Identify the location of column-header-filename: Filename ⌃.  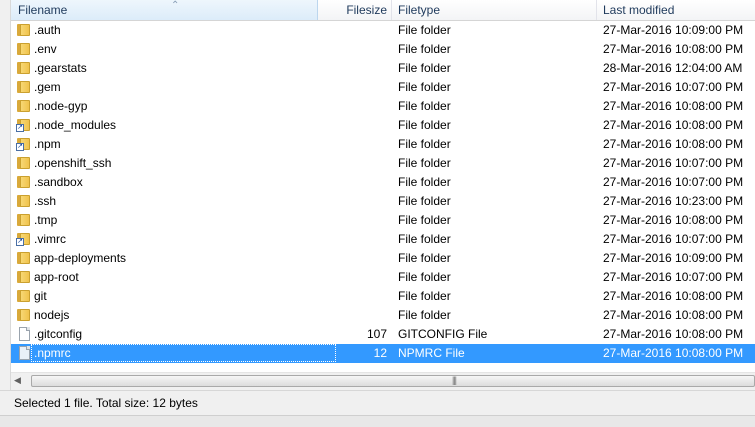
(164, 10).